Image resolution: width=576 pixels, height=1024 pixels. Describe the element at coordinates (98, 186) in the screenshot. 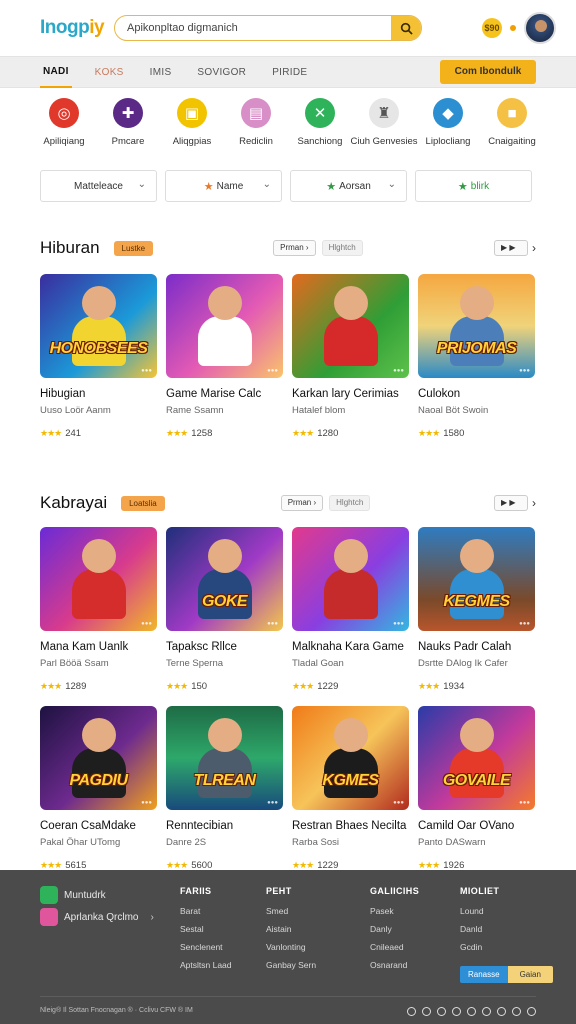

I see `filter-dropdown: Matteleace ⌄` at that location.